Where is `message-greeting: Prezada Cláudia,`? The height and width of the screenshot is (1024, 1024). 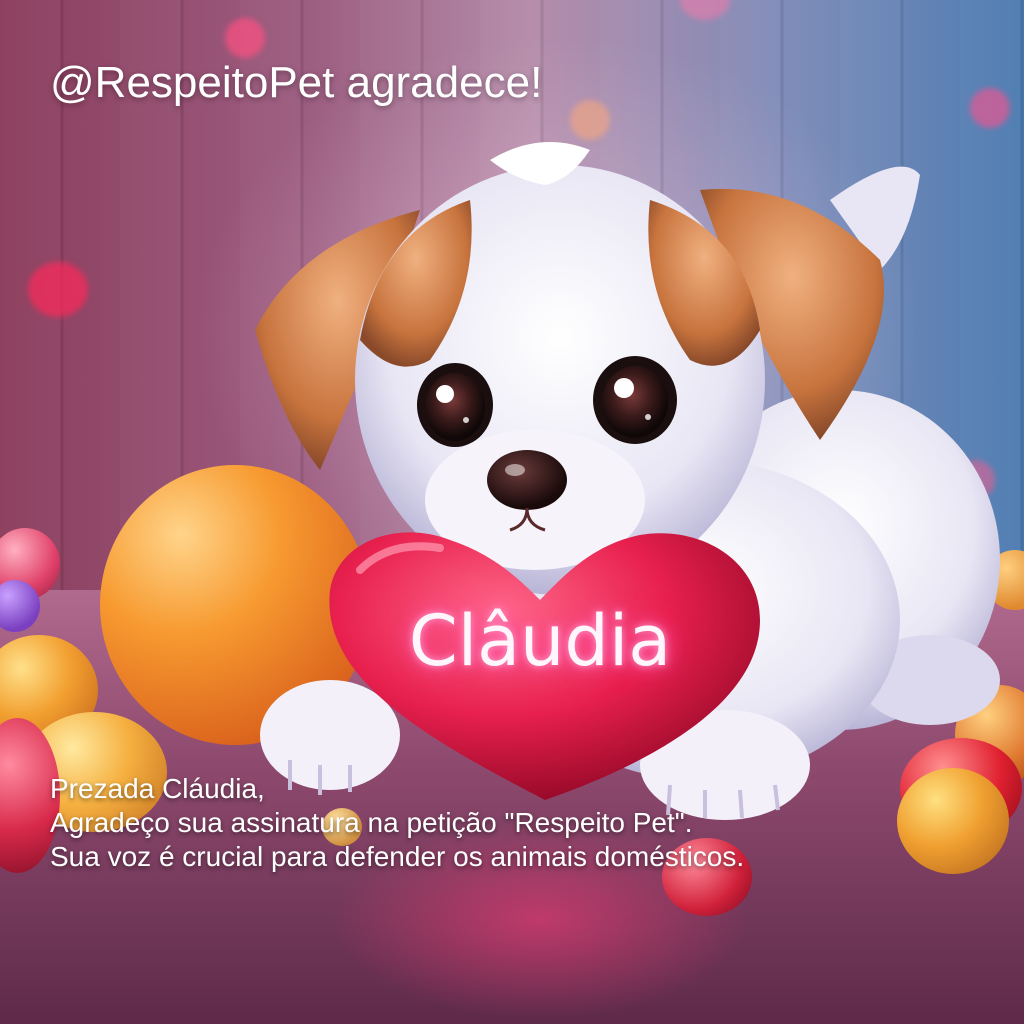
message-greeting: Prezada Cláudia, is located at coordinates (157, 788).